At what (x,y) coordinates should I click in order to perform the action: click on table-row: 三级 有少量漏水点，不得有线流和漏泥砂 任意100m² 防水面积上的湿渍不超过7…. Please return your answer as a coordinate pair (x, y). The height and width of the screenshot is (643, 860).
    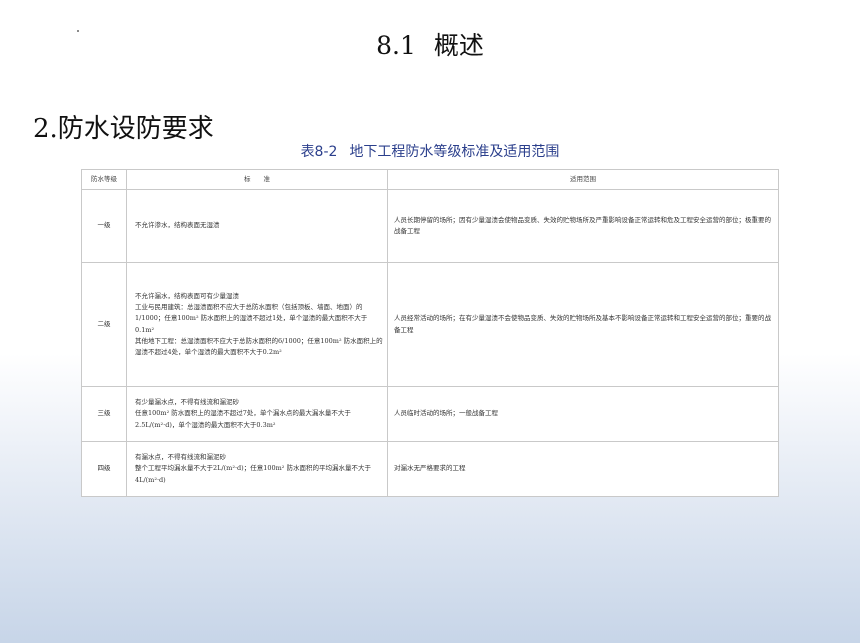
    Looking at the image, I should click on (430, 414).